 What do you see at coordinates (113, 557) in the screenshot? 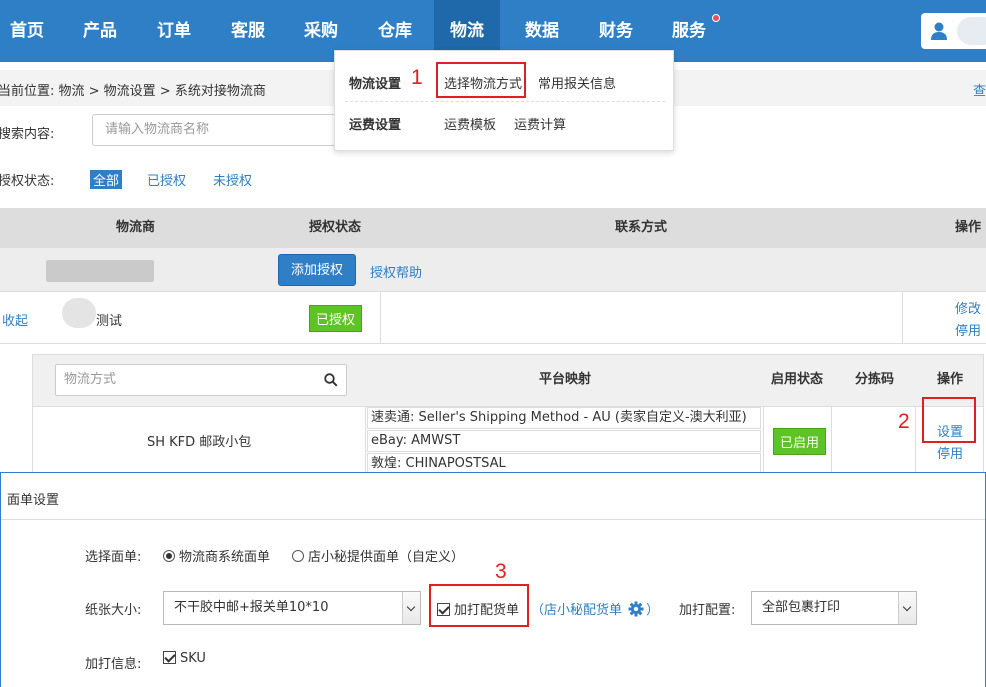
I see `select-label-label: 选择面单:` at bounding box center [113, 557].